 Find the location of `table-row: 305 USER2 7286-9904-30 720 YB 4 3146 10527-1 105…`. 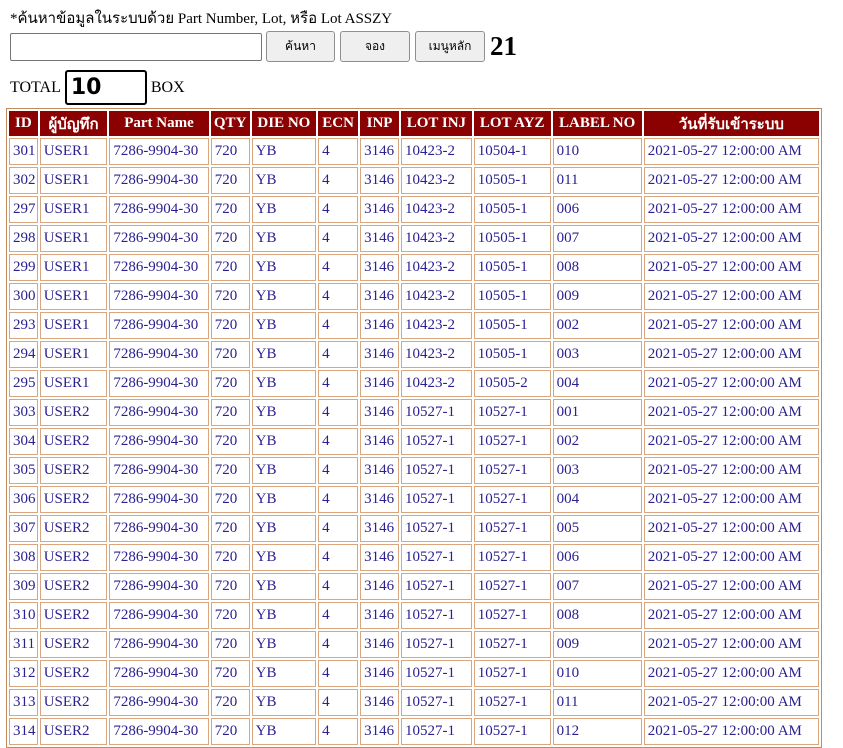

table-row: 305 USER2 7286-9904-30 720 YB 4 3146 10527-1 105… is located at coordinates (414, 470).